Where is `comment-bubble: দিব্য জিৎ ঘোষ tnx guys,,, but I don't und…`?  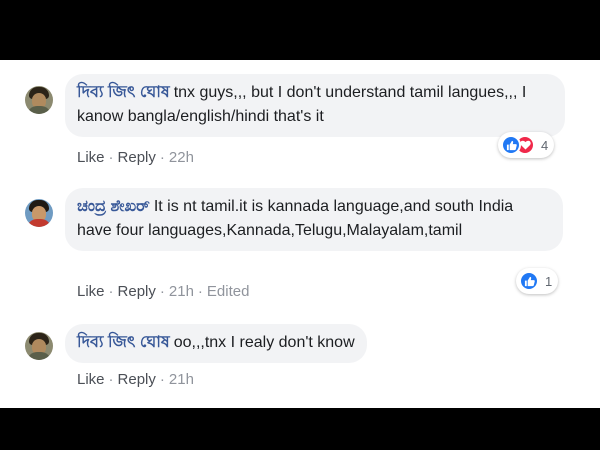
comment-bubble: দিব্য জিৎ ঘোষ tnx guys,,, but I don't und… is located at coordinates (315, 105).